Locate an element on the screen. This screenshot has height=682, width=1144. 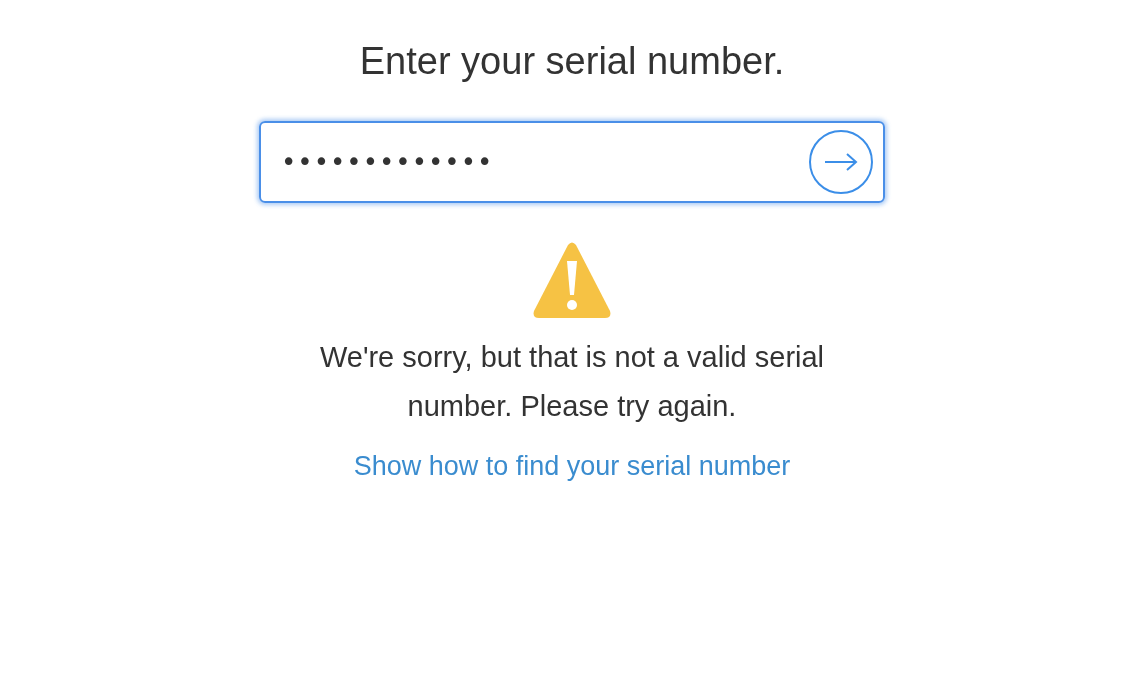
error-message: We're sorry, but that is not a valid serial number. Please try again. is located at coordinates (572, 382).